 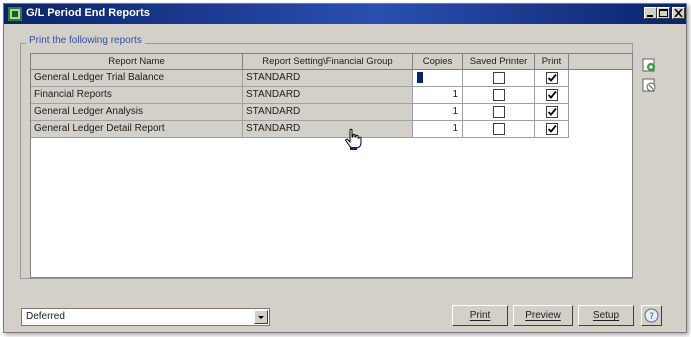 I want to click on report-name-cell: General Ledger Trial Balance, so click(x=137, y=78).